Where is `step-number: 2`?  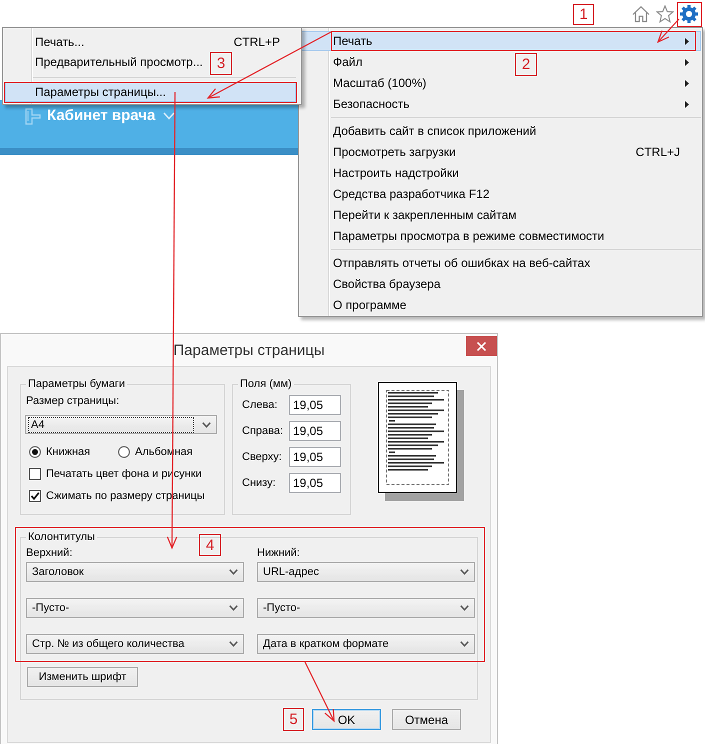
step-number: 2 is located at coordinates (526, 64).